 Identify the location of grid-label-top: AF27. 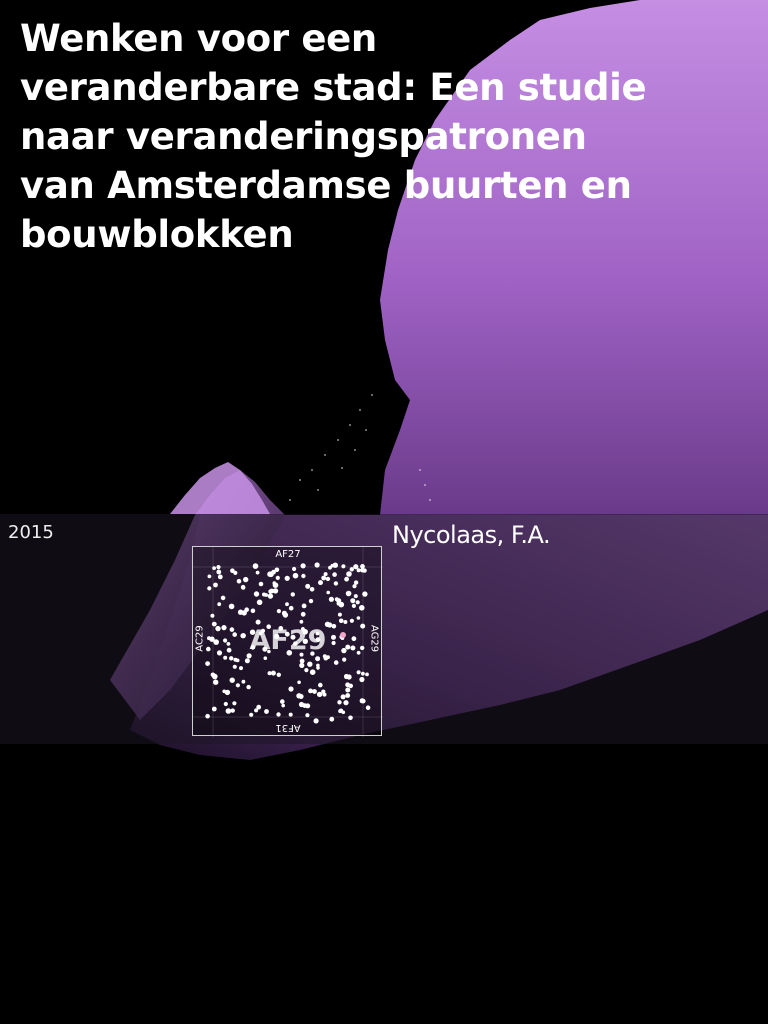
(288, 554).